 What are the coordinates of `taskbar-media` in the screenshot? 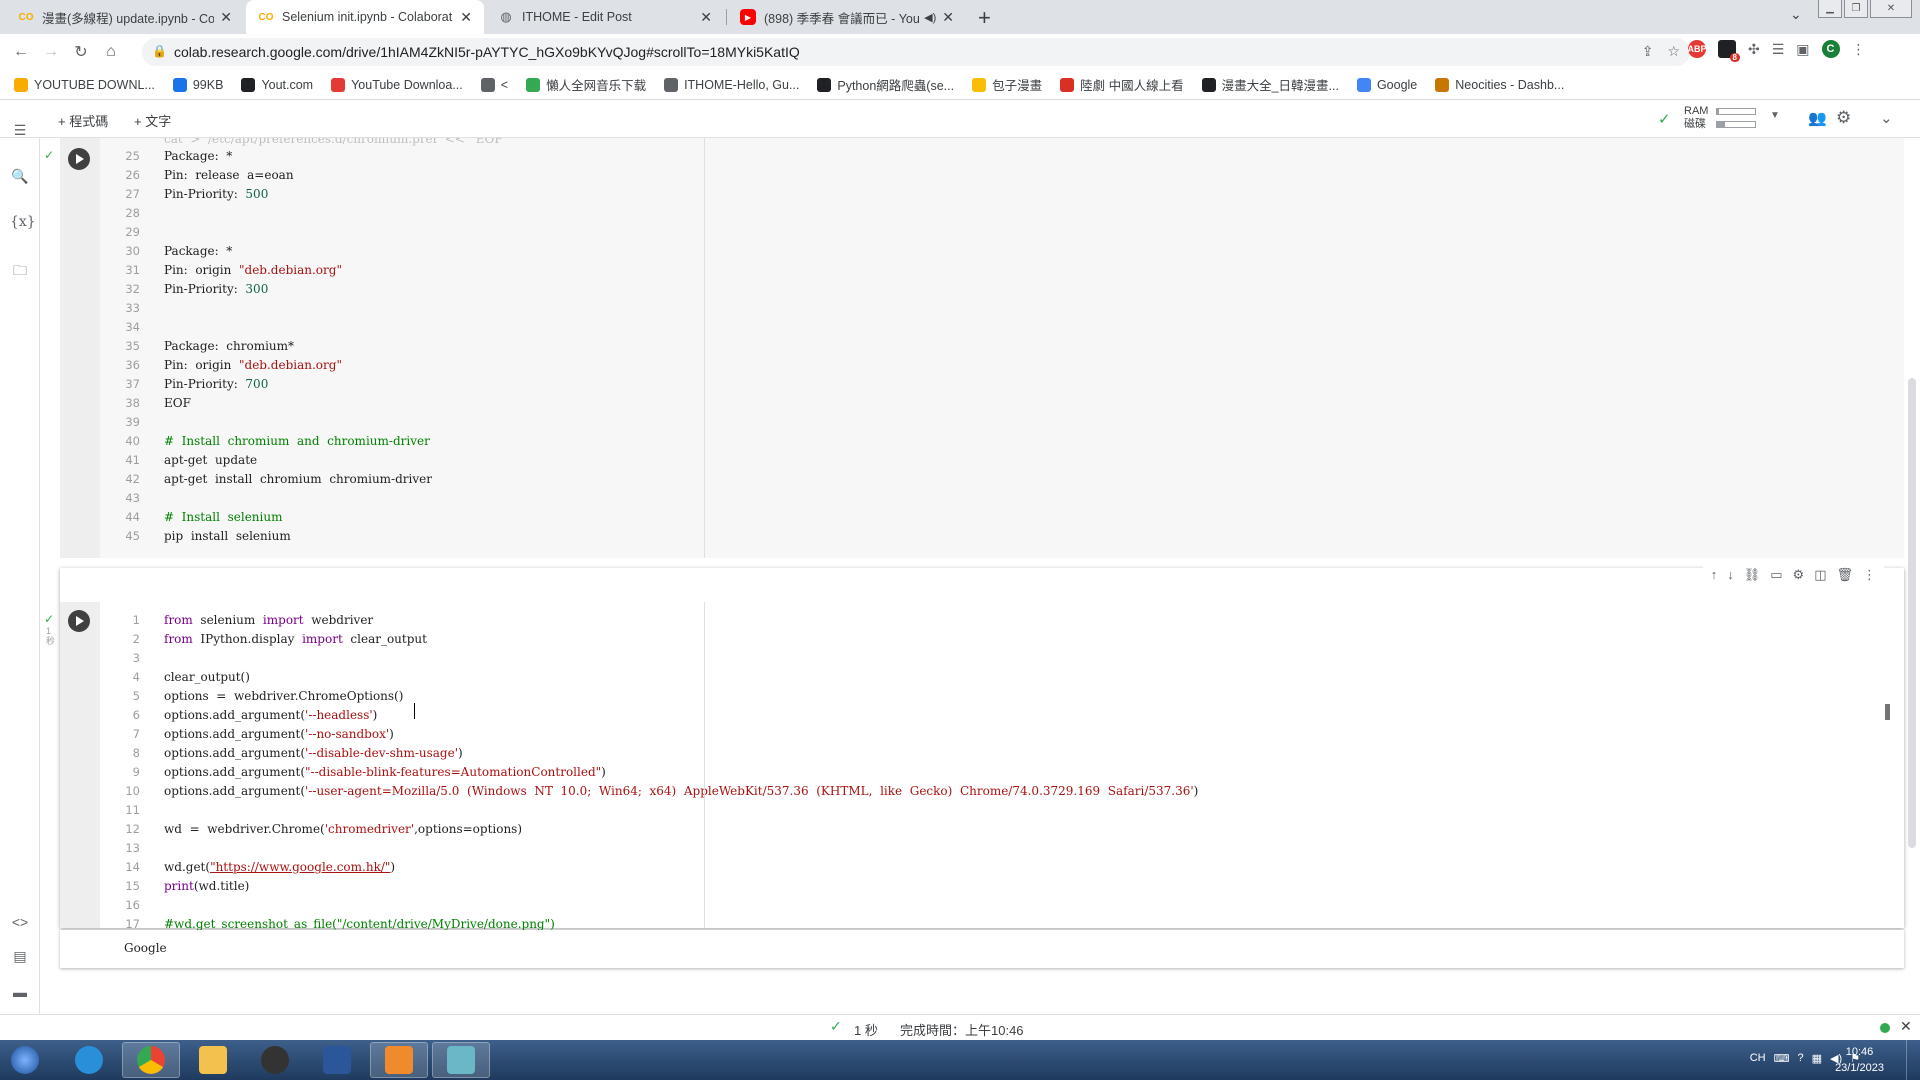 It's located at (275, 1060).